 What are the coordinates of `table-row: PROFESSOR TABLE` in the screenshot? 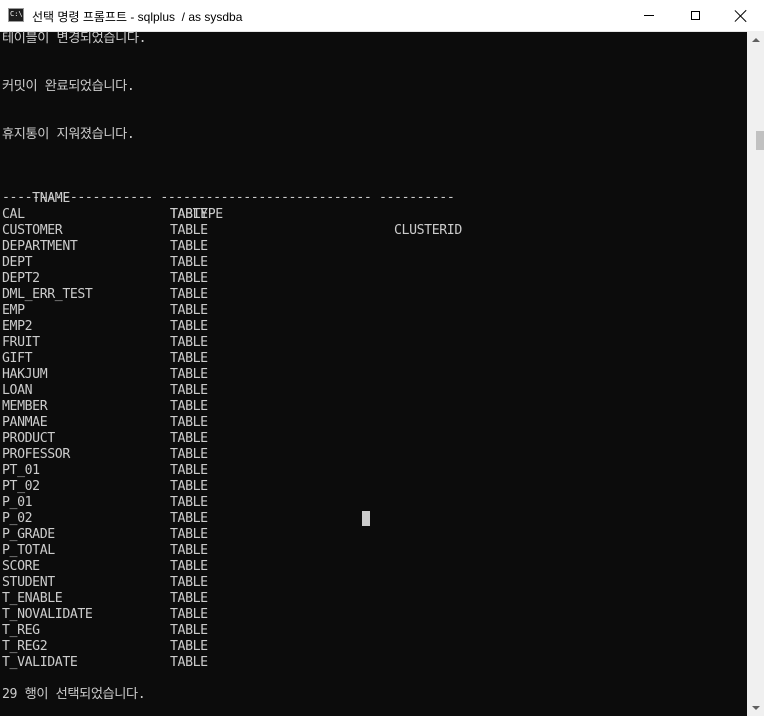 It's located at (302, 455).